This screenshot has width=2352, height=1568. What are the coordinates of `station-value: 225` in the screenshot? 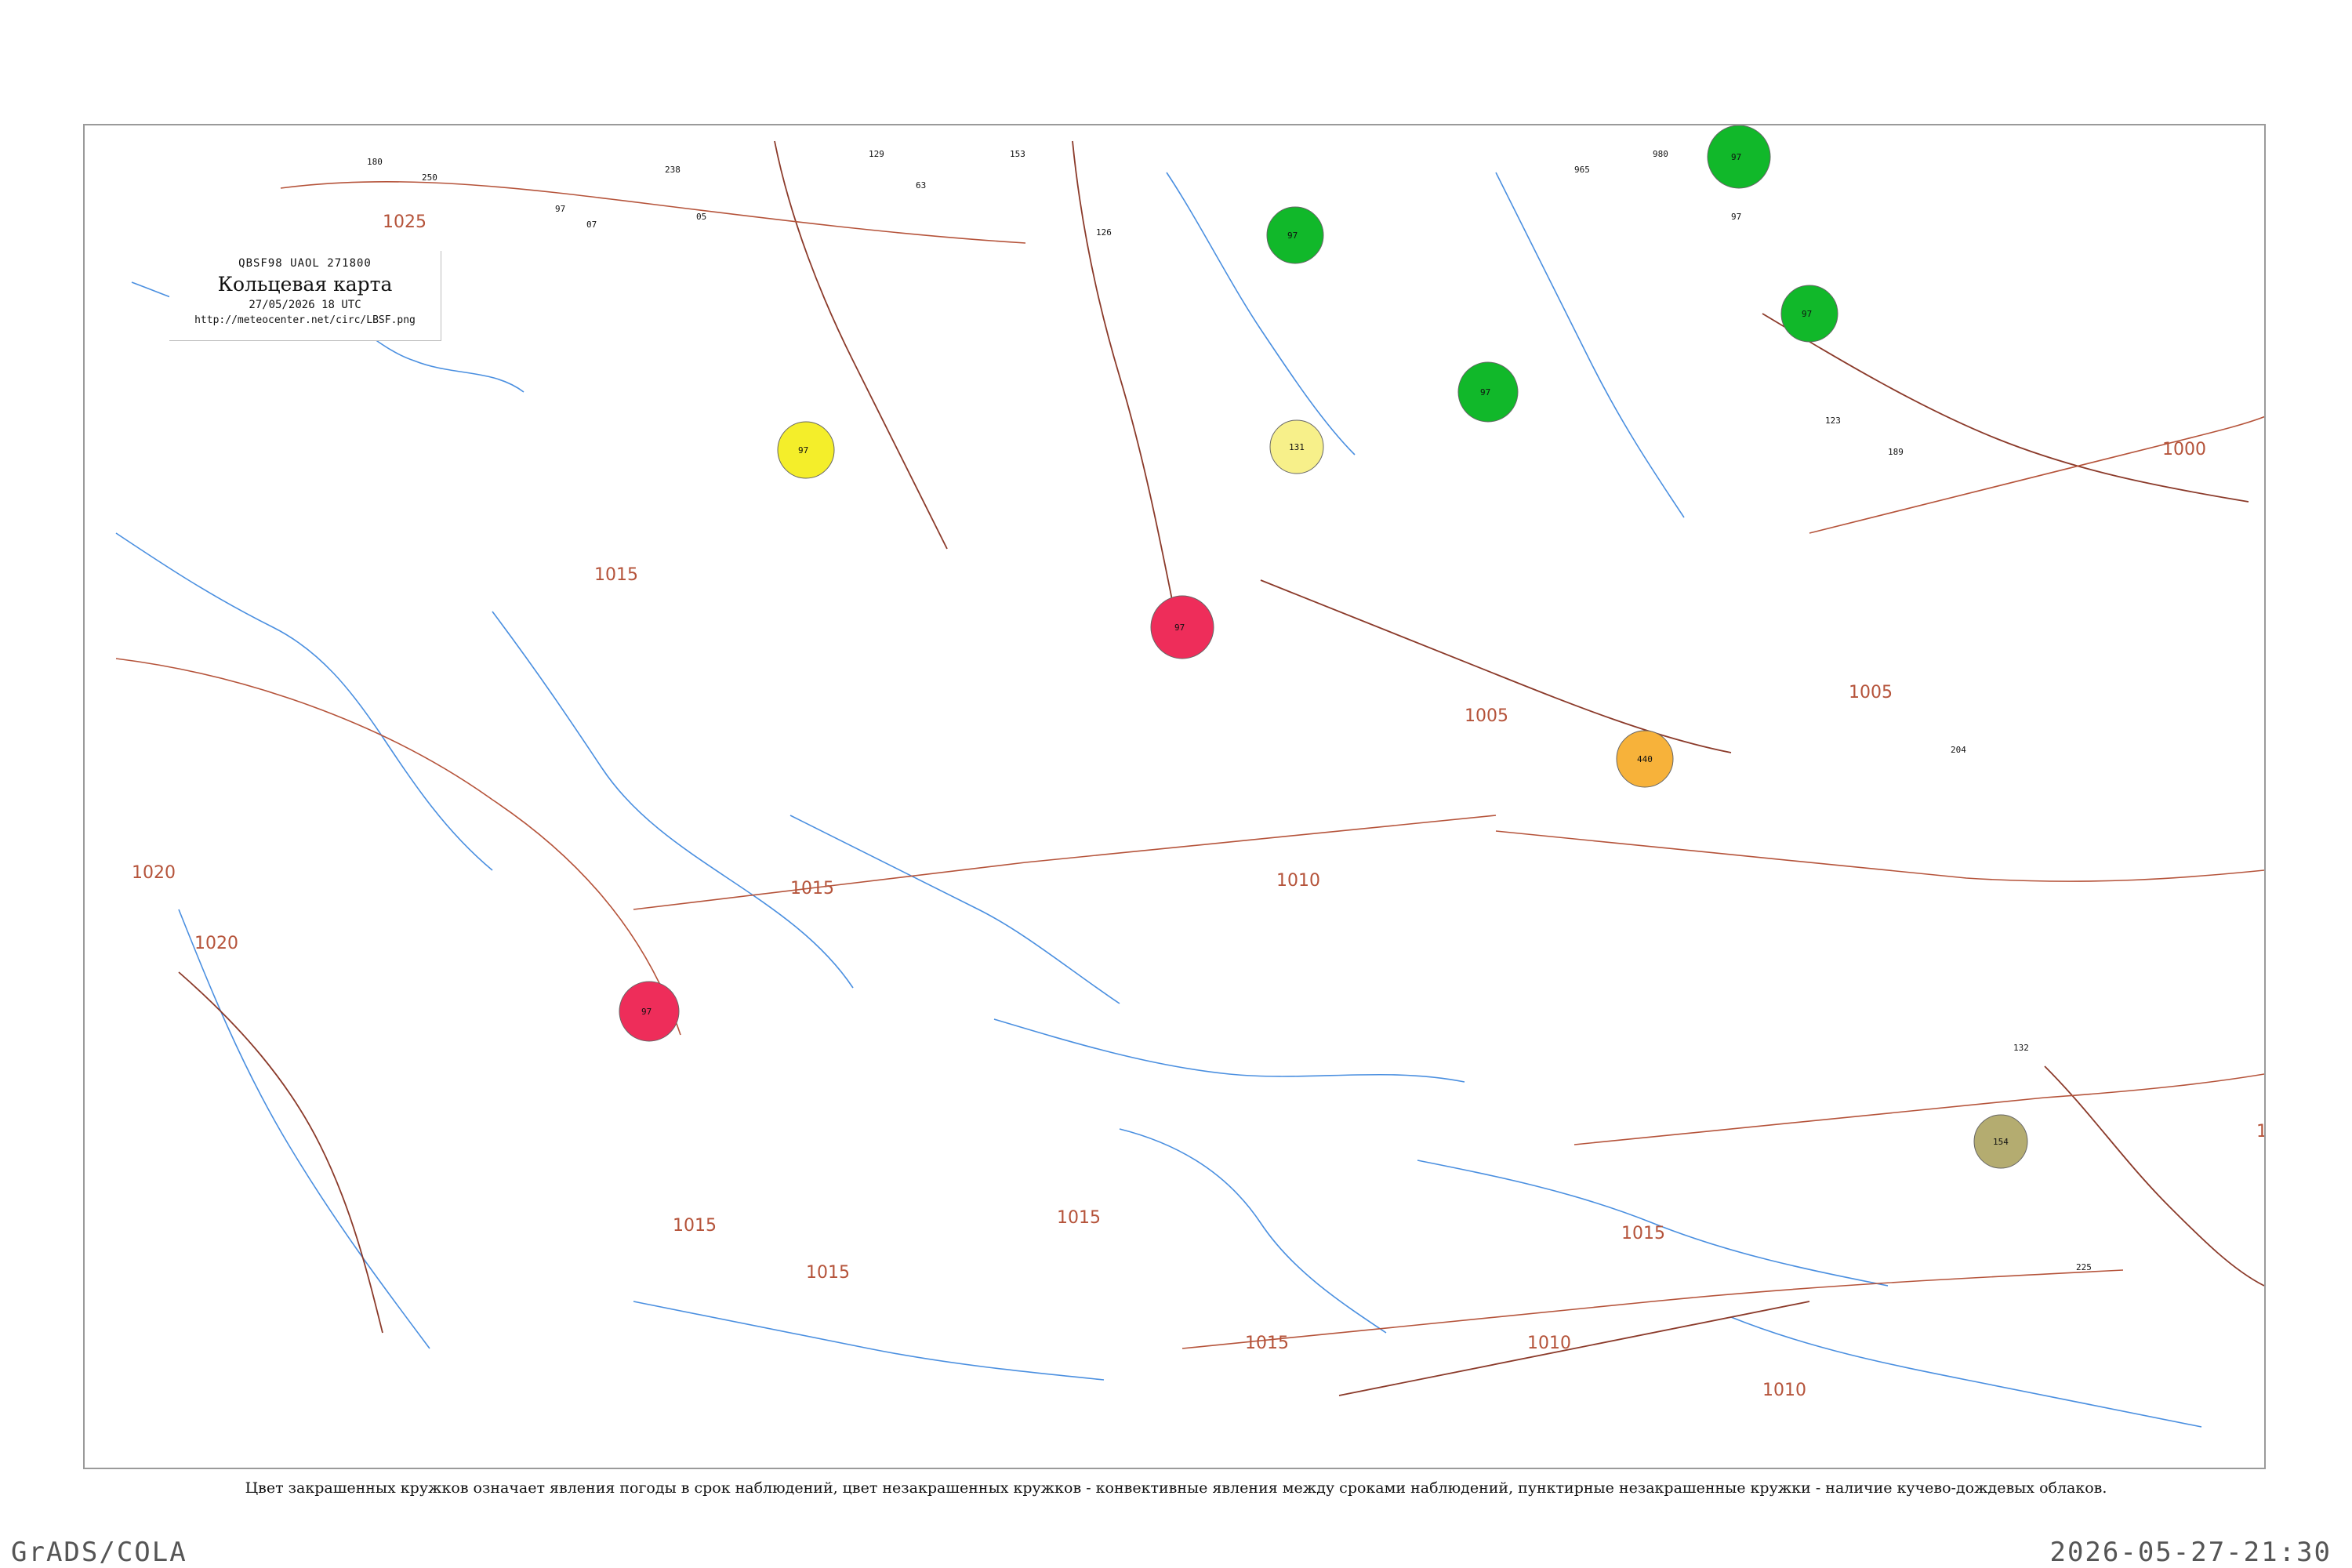 It's located at (2084, 1267).